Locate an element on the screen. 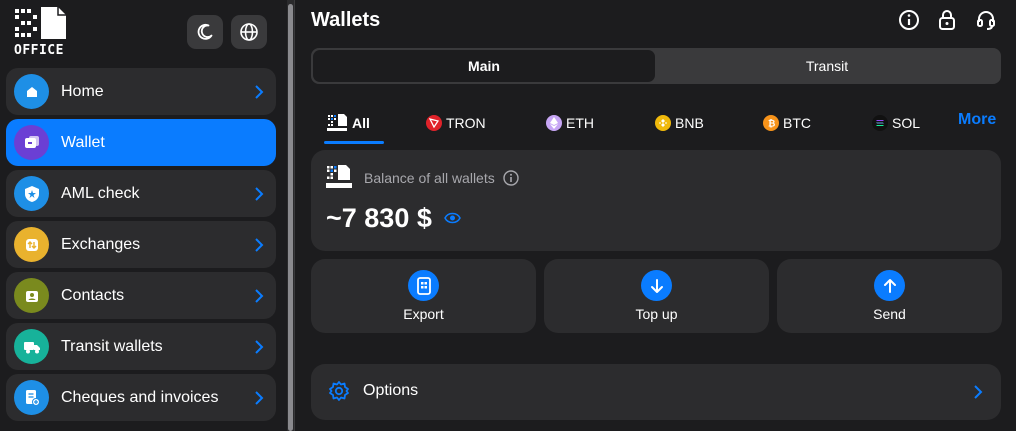 The height and width of the screenshot is (431, 1016). sidebar-item-exchanges: Exchanges is located at coordinates (141, 244).